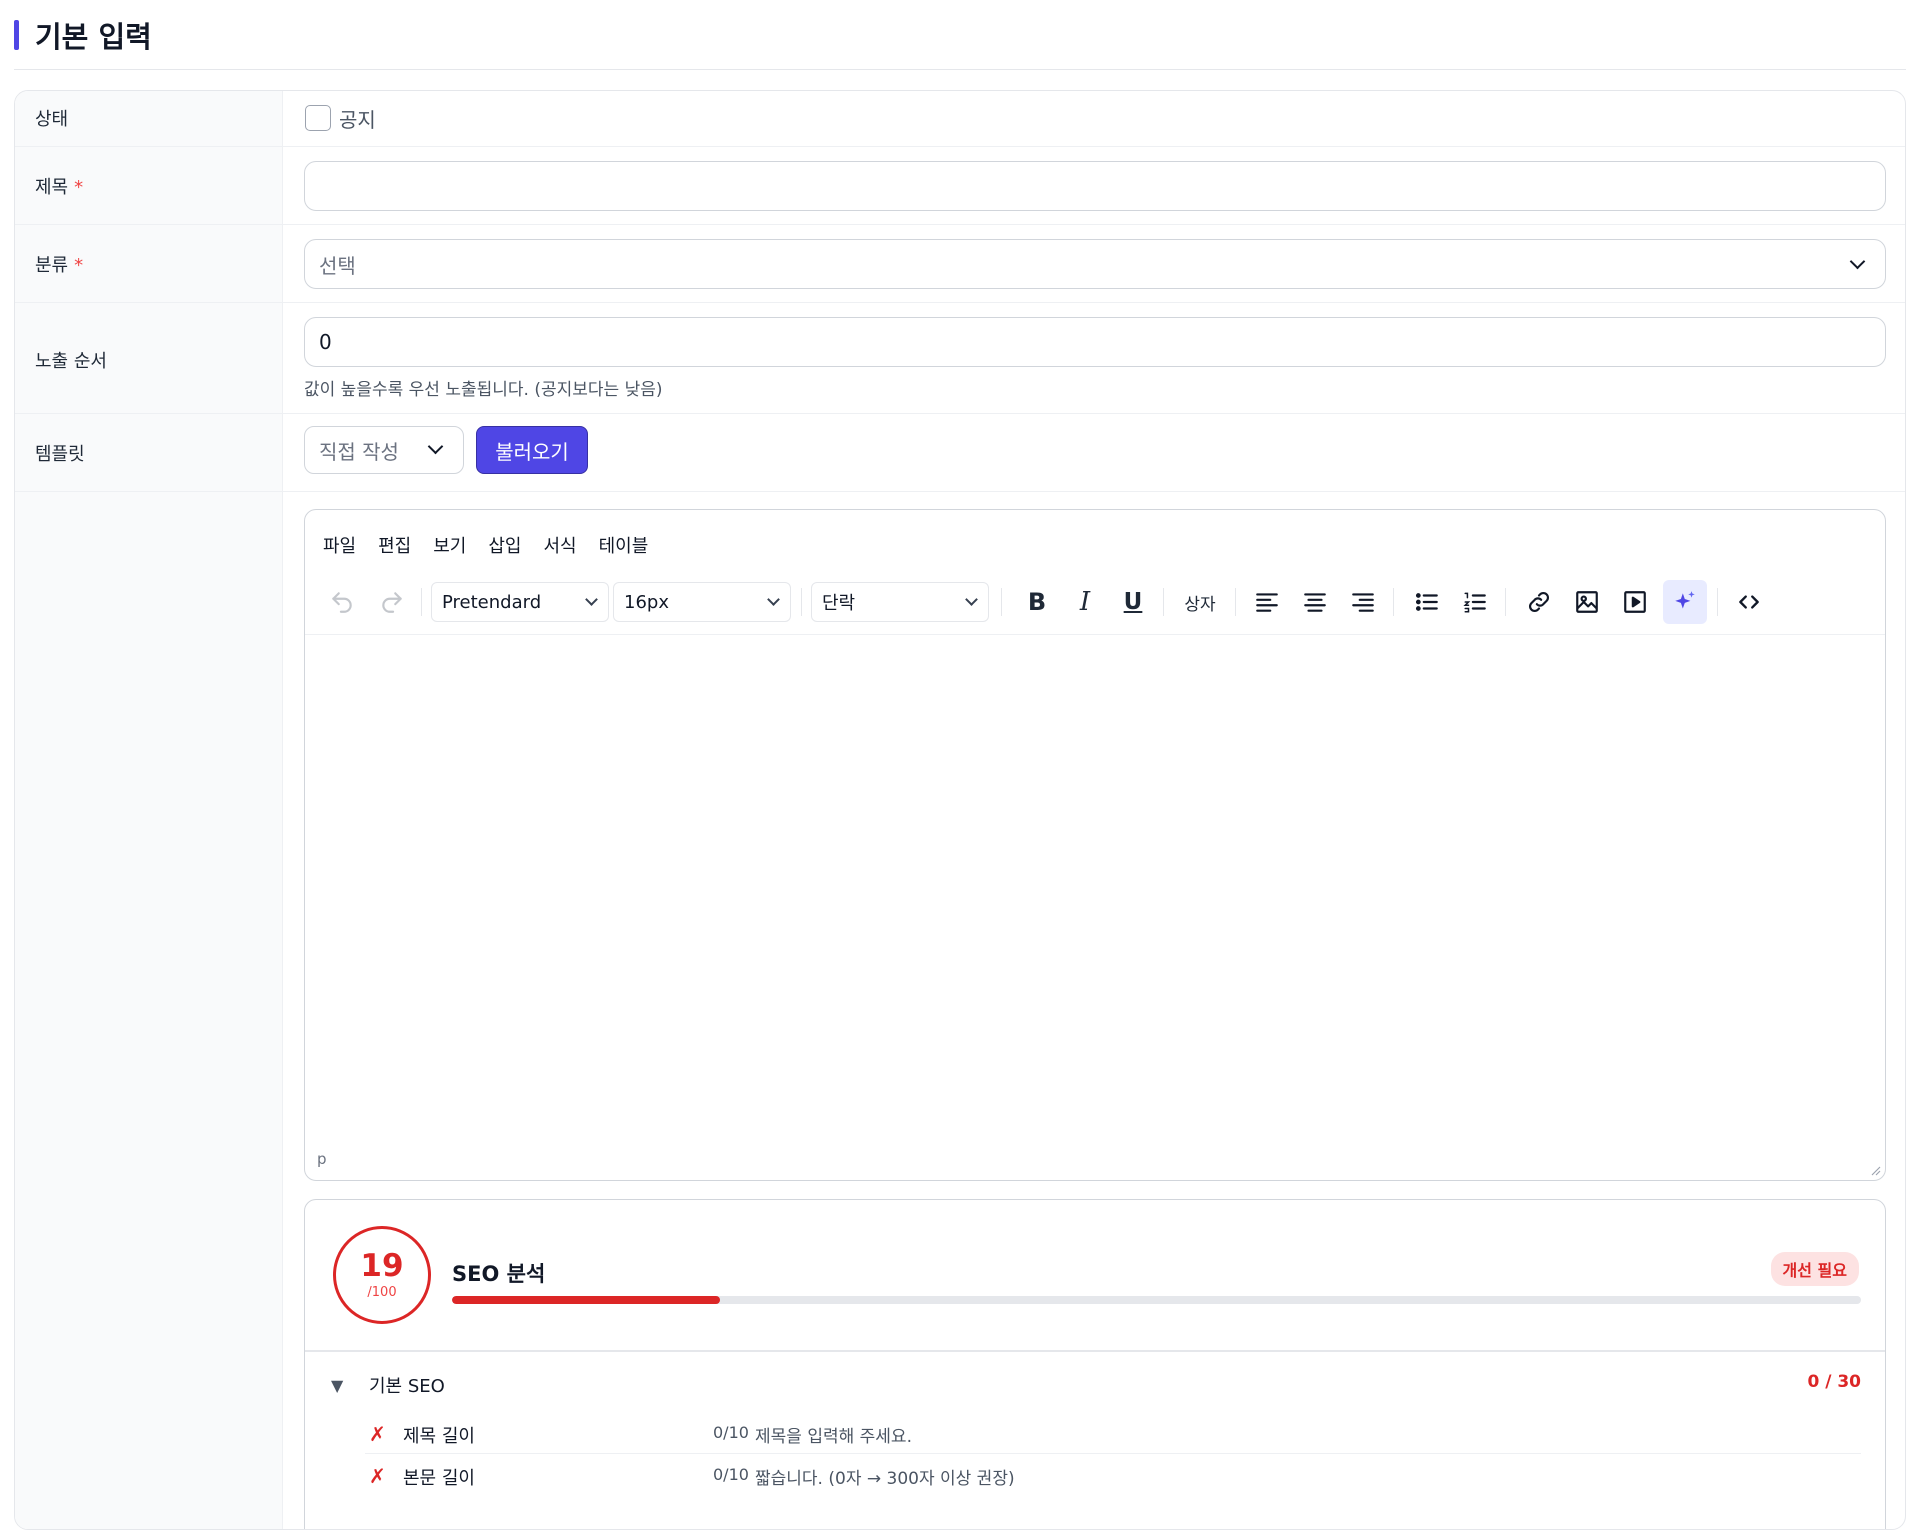 The width and height of the screenshot is (1920, 1530). What do you see at coordinates (71, 361) in the screenshot?
I see `order-label: 노출 순서` at bounding box center [71, 361].